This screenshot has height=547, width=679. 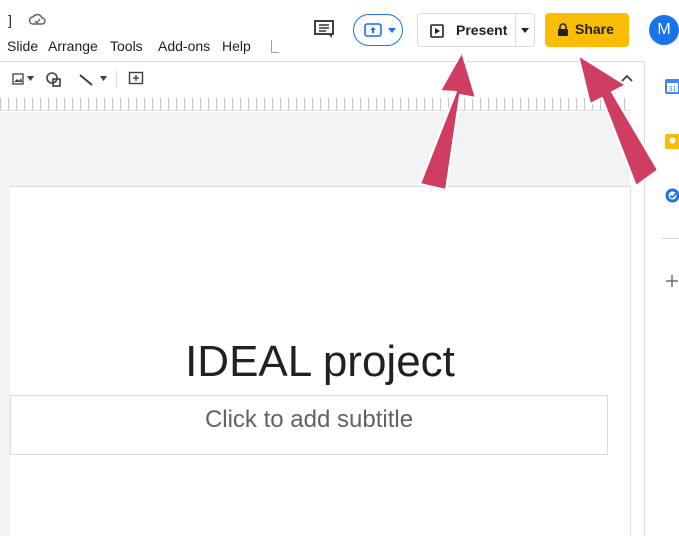 What do you see at coordinates (184, 46) in the screenshot?
I see `menu-add-ons: Add-ons` at bounding box center [184, 46].